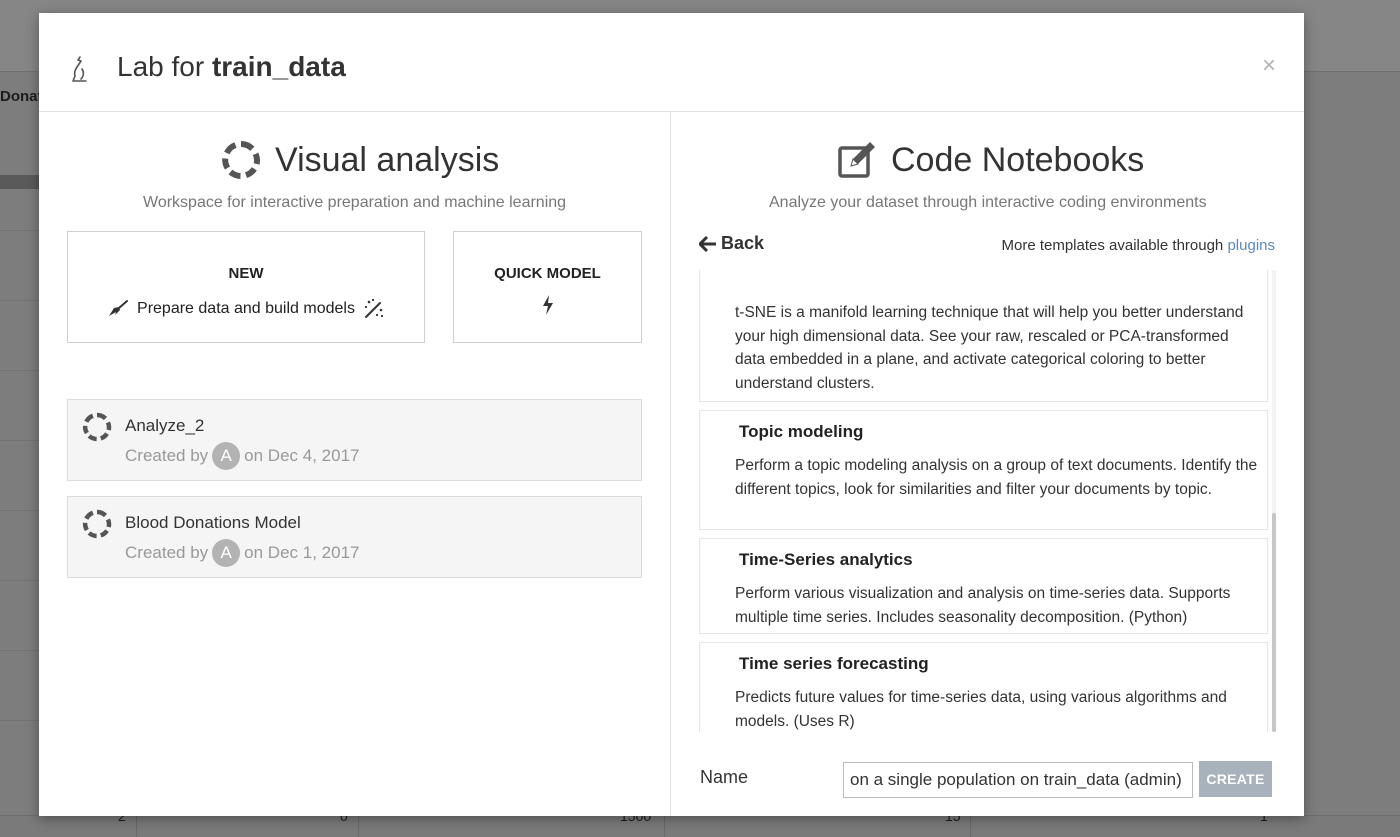  I want to click on template-scrollbar, so click(1274, 622).